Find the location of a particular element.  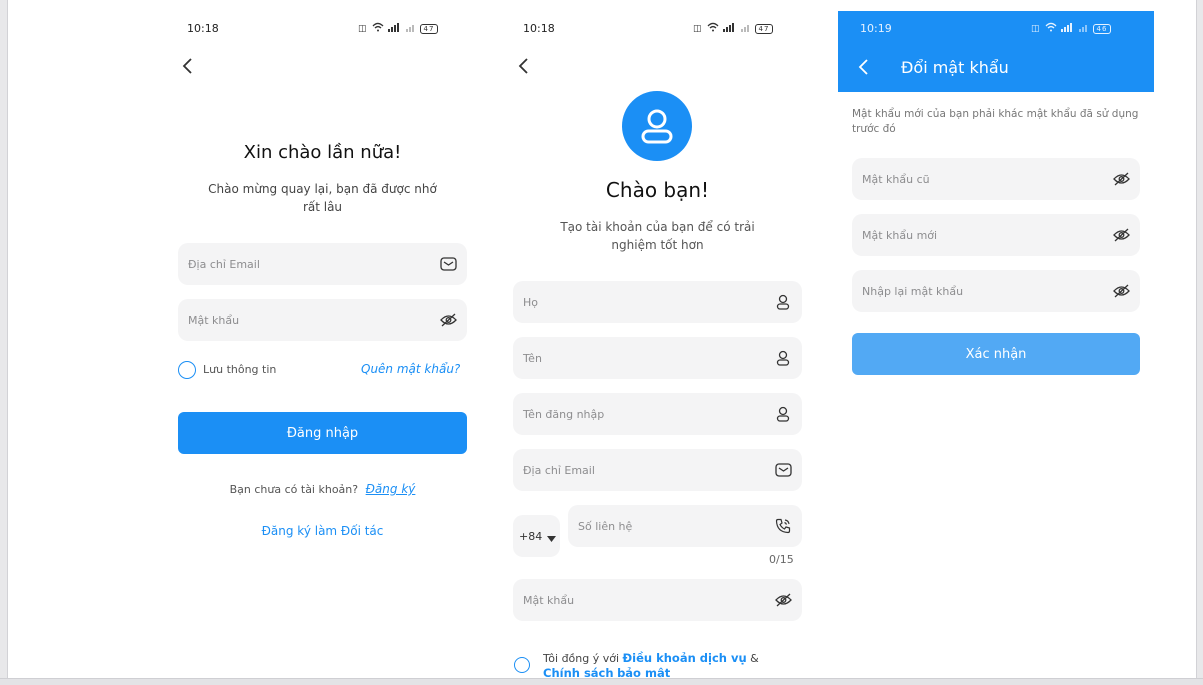

privacy-policy-link: Chính sách is located at coordinates (578, 672).